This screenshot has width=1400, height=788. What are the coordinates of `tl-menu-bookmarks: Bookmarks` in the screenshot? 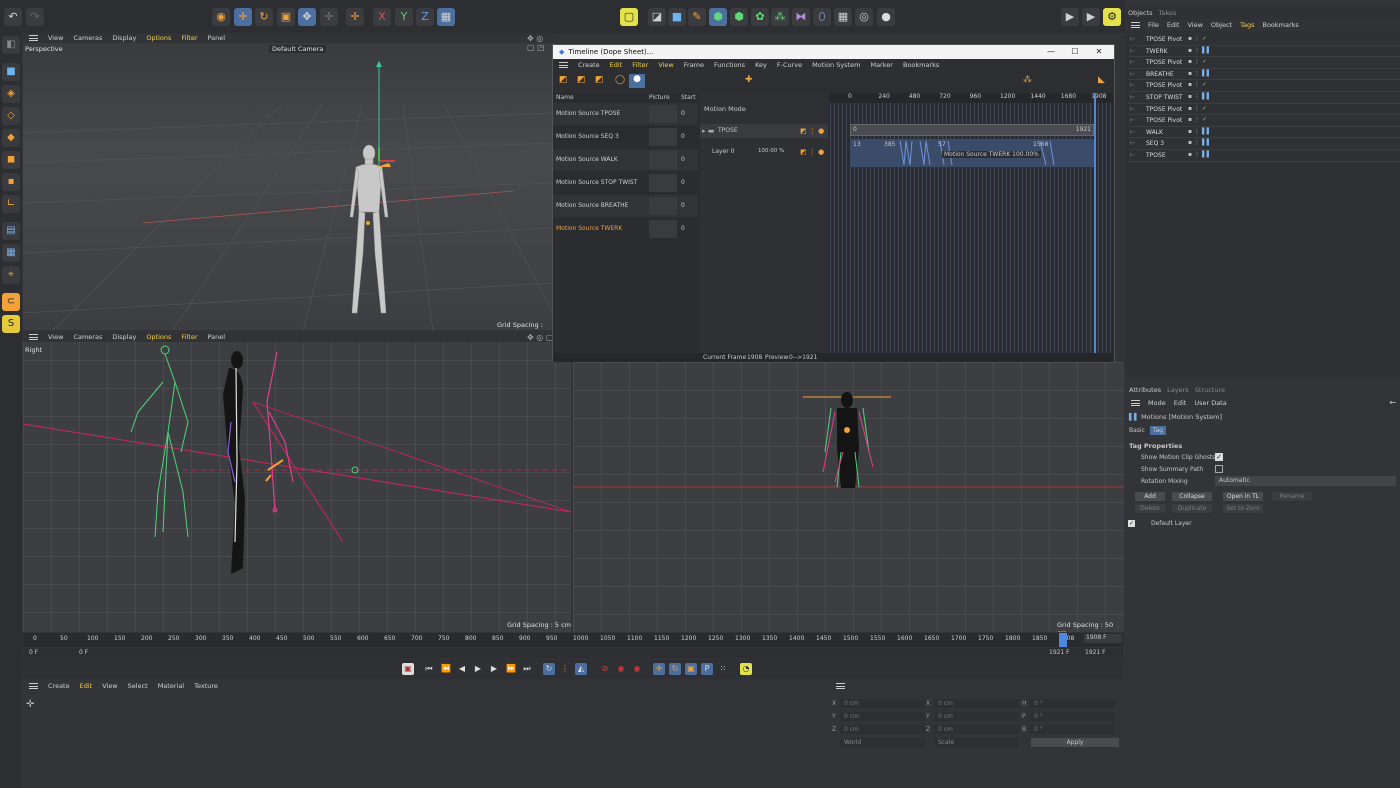 It's located at (921, 65).